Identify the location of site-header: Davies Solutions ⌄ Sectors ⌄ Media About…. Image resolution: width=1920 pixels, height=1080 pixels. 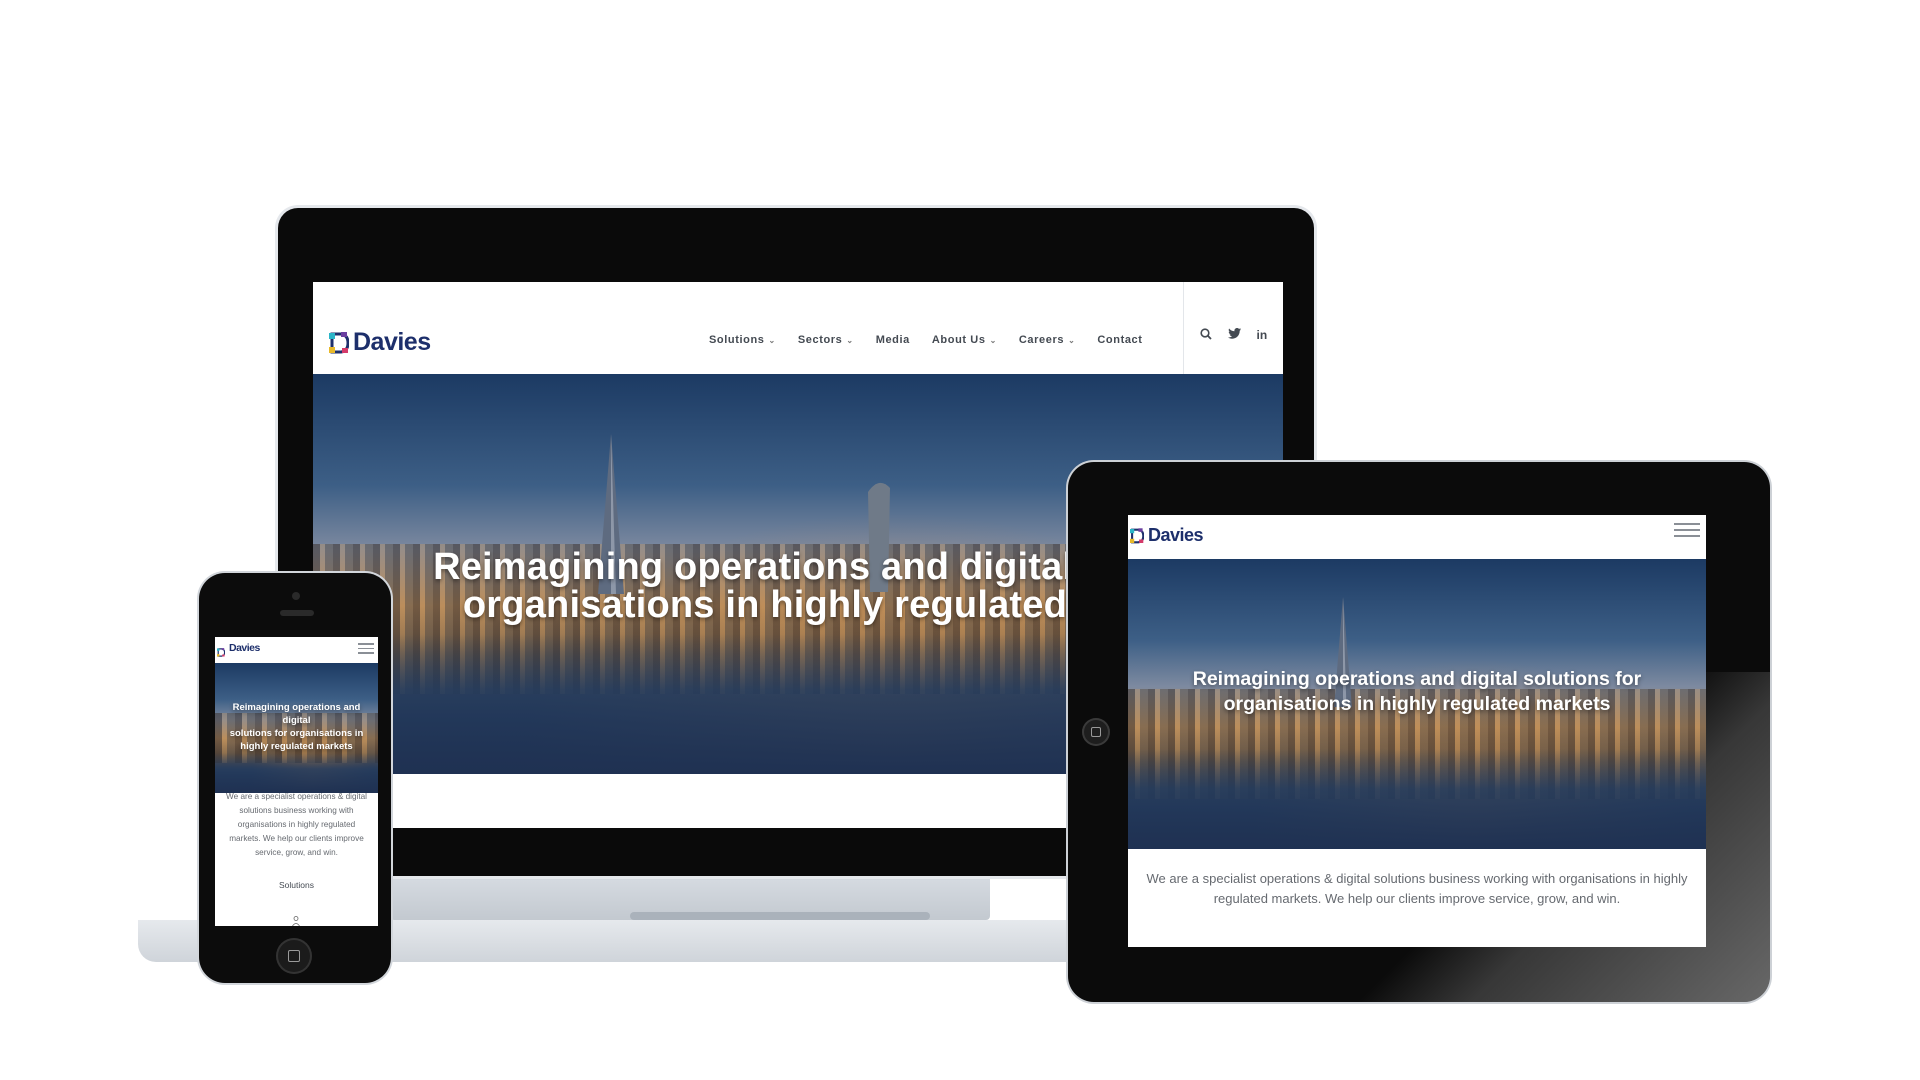
(798, 328).